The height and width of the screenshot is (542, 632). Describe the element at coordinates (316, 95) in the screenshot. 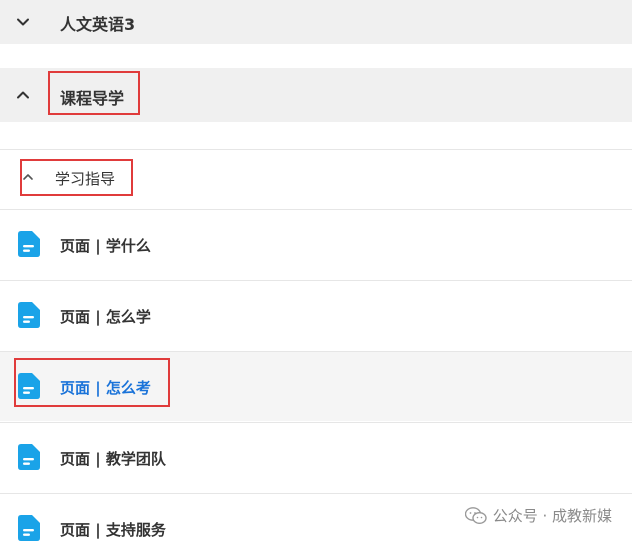

I see `section-header-course-guide: 课程导学` at that location.